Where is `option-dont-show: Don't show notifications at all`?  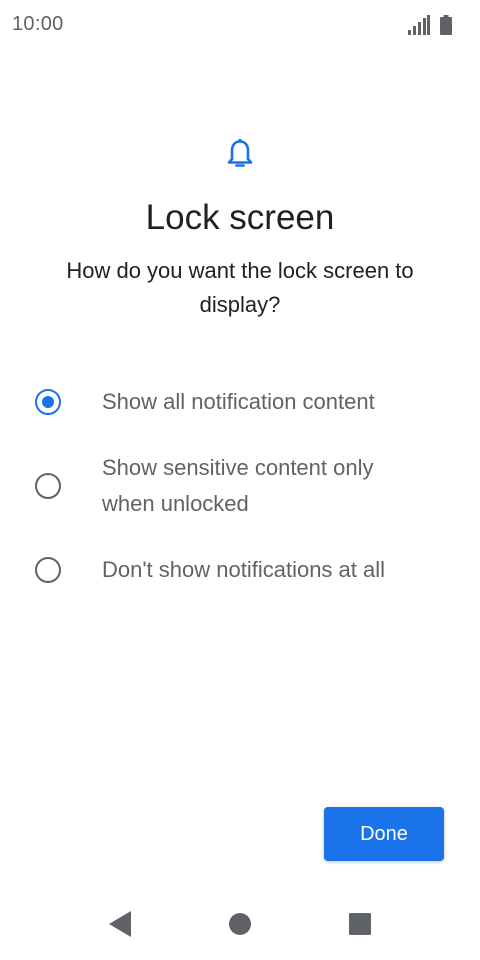 option-dont-show: Don't show notifications at all is located at coordinates (240, 570).